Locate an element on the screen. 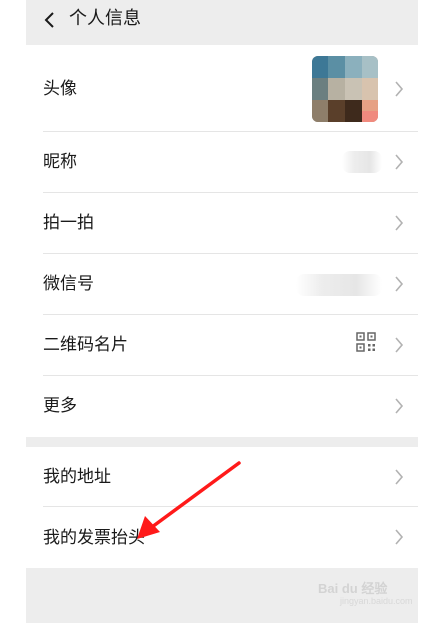 The height and width of the screenshot is (623, 435). chevron-left-icon is located at coordinates (49, 20).